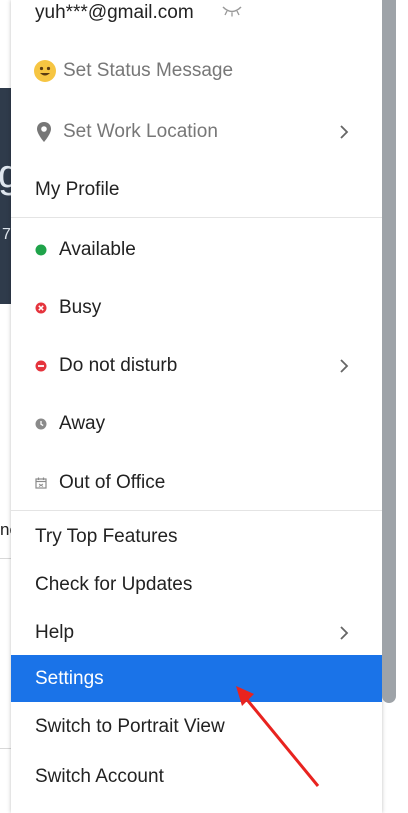 Image resolution: width=408 pixels, height=813 pixels. I want to click on busy-status-icon, so click(45, 308).